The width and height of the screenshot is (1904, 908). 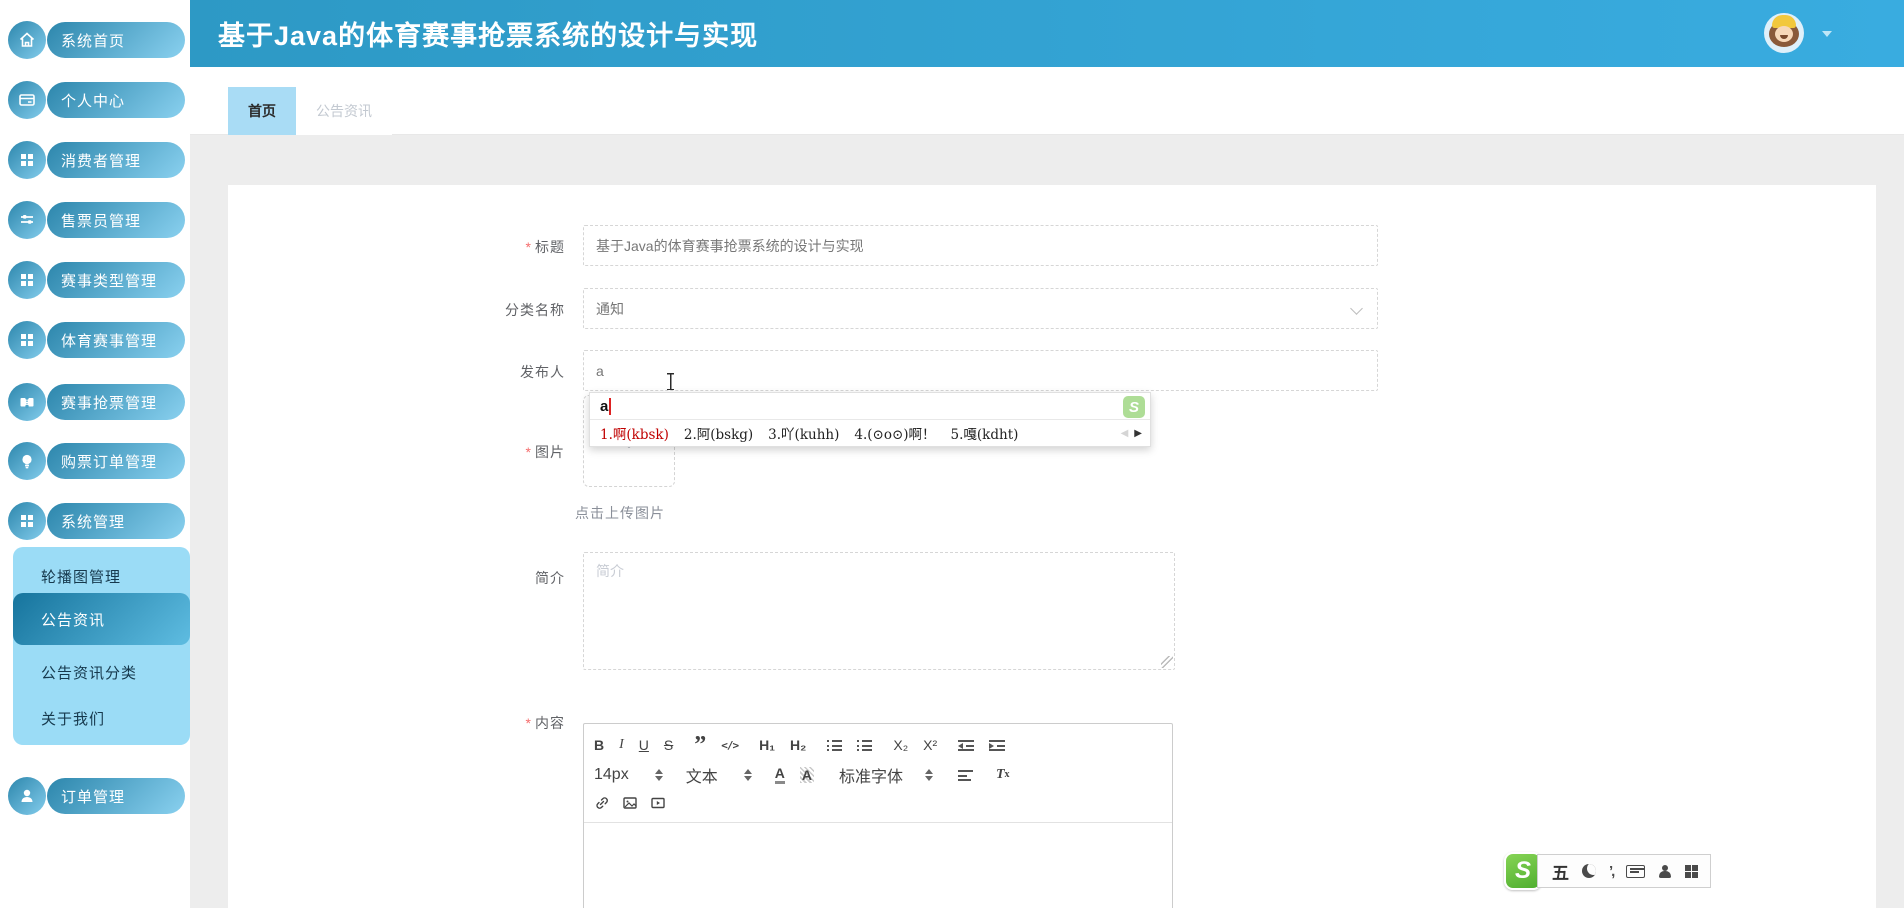 I want to click on chevron-down-icon, so click(x=1356, y=308).